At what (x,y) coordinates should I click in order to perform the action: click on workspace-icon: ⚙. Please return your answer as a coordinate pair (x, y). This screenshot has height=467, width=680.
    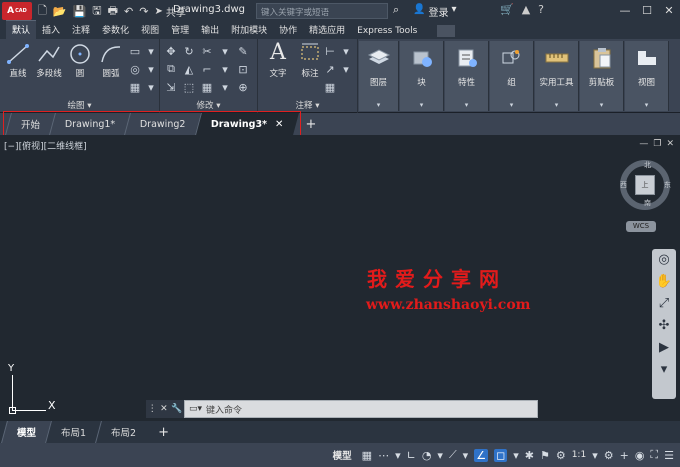
    Looking at the image, I should click on (561, 455).